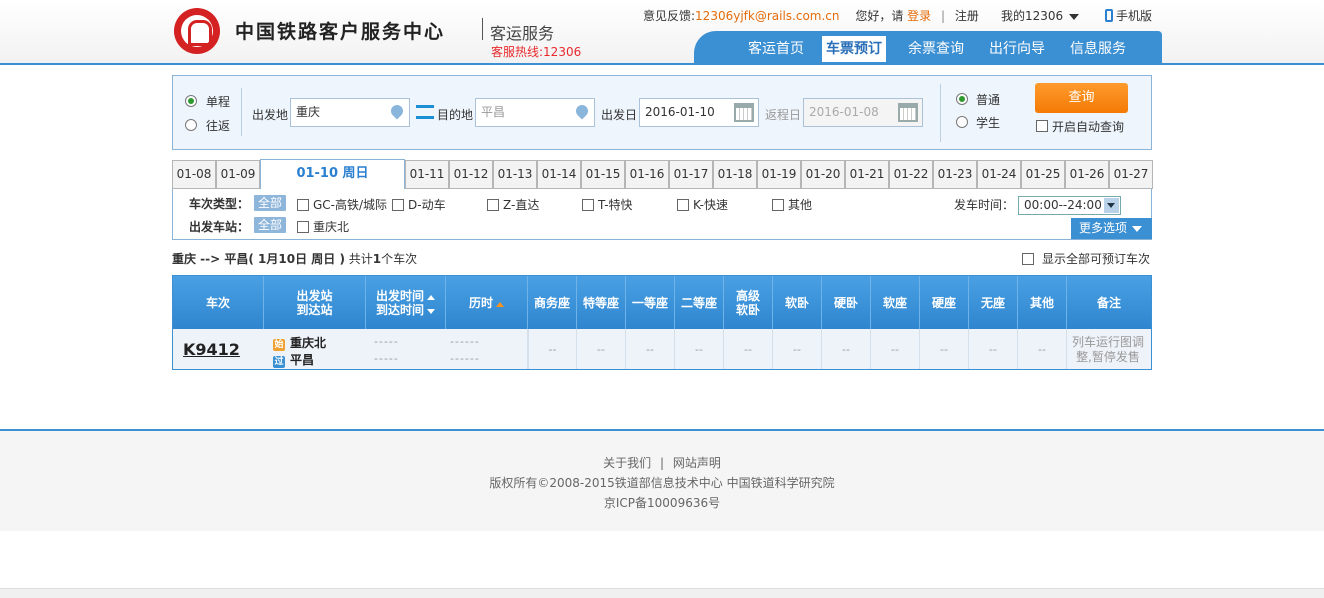 The image size is (1324, 598). I want to click on cell-special: --, so click(601, 349).